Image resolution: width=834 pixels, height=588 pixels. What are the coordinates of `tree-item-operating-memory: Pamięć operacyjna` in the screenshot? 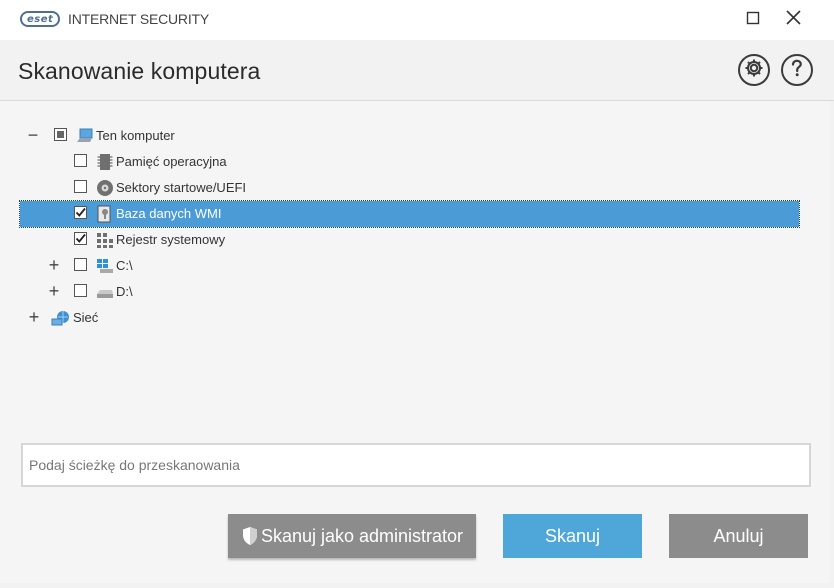 It's located at (409, 162).